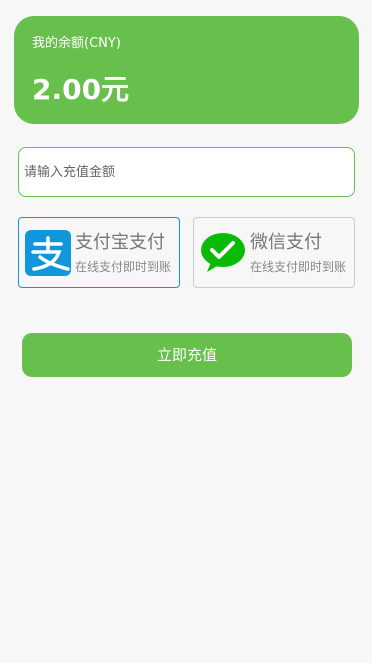 This screenshot has height=663, width=372. I want to click on balance-label: 我的余额(CNY), so click(76, 43).